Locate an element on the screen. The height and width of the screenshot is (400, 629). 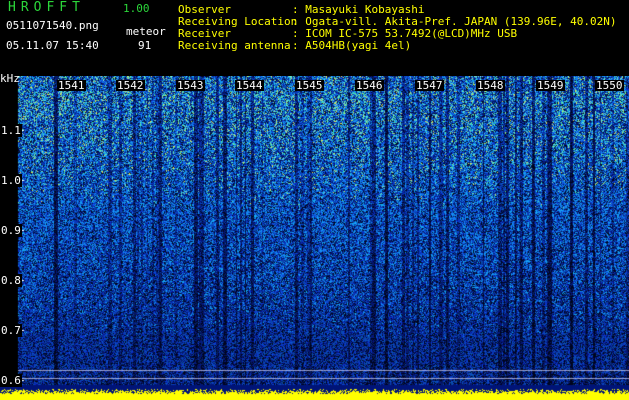
app-logo: HROFFT is located at coordinates (46, 7).